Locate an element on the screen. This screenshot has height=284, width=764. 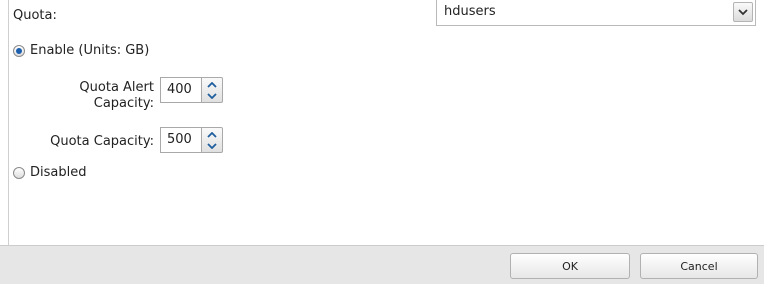
ok-button: OK is located at coordinates (570, 266).